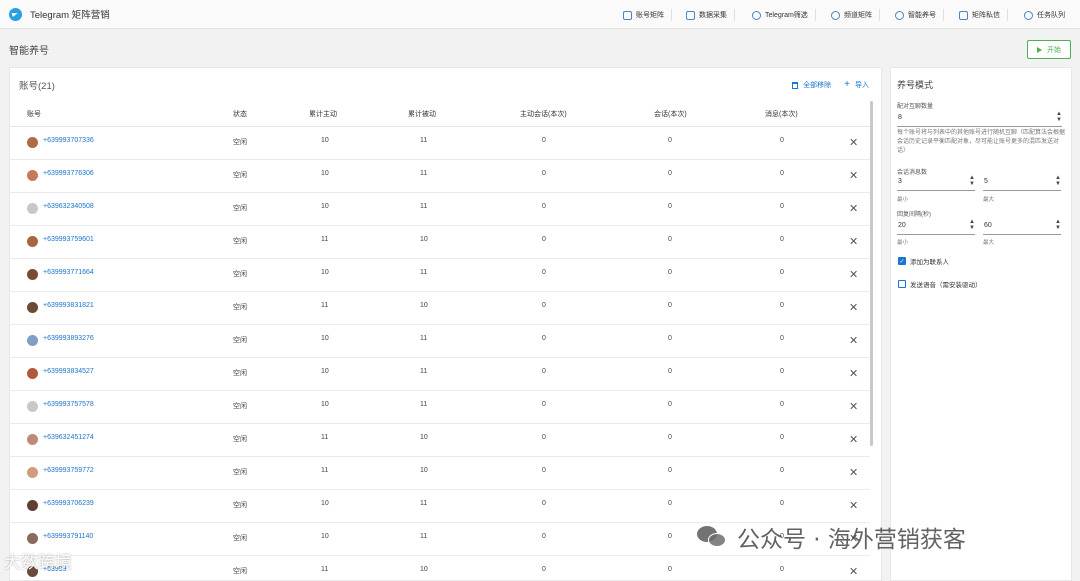 The width and height of the screenshot is (1080, 581). I want to click on interval-min-field: 20 ▲ ▼, so click(936, 226).